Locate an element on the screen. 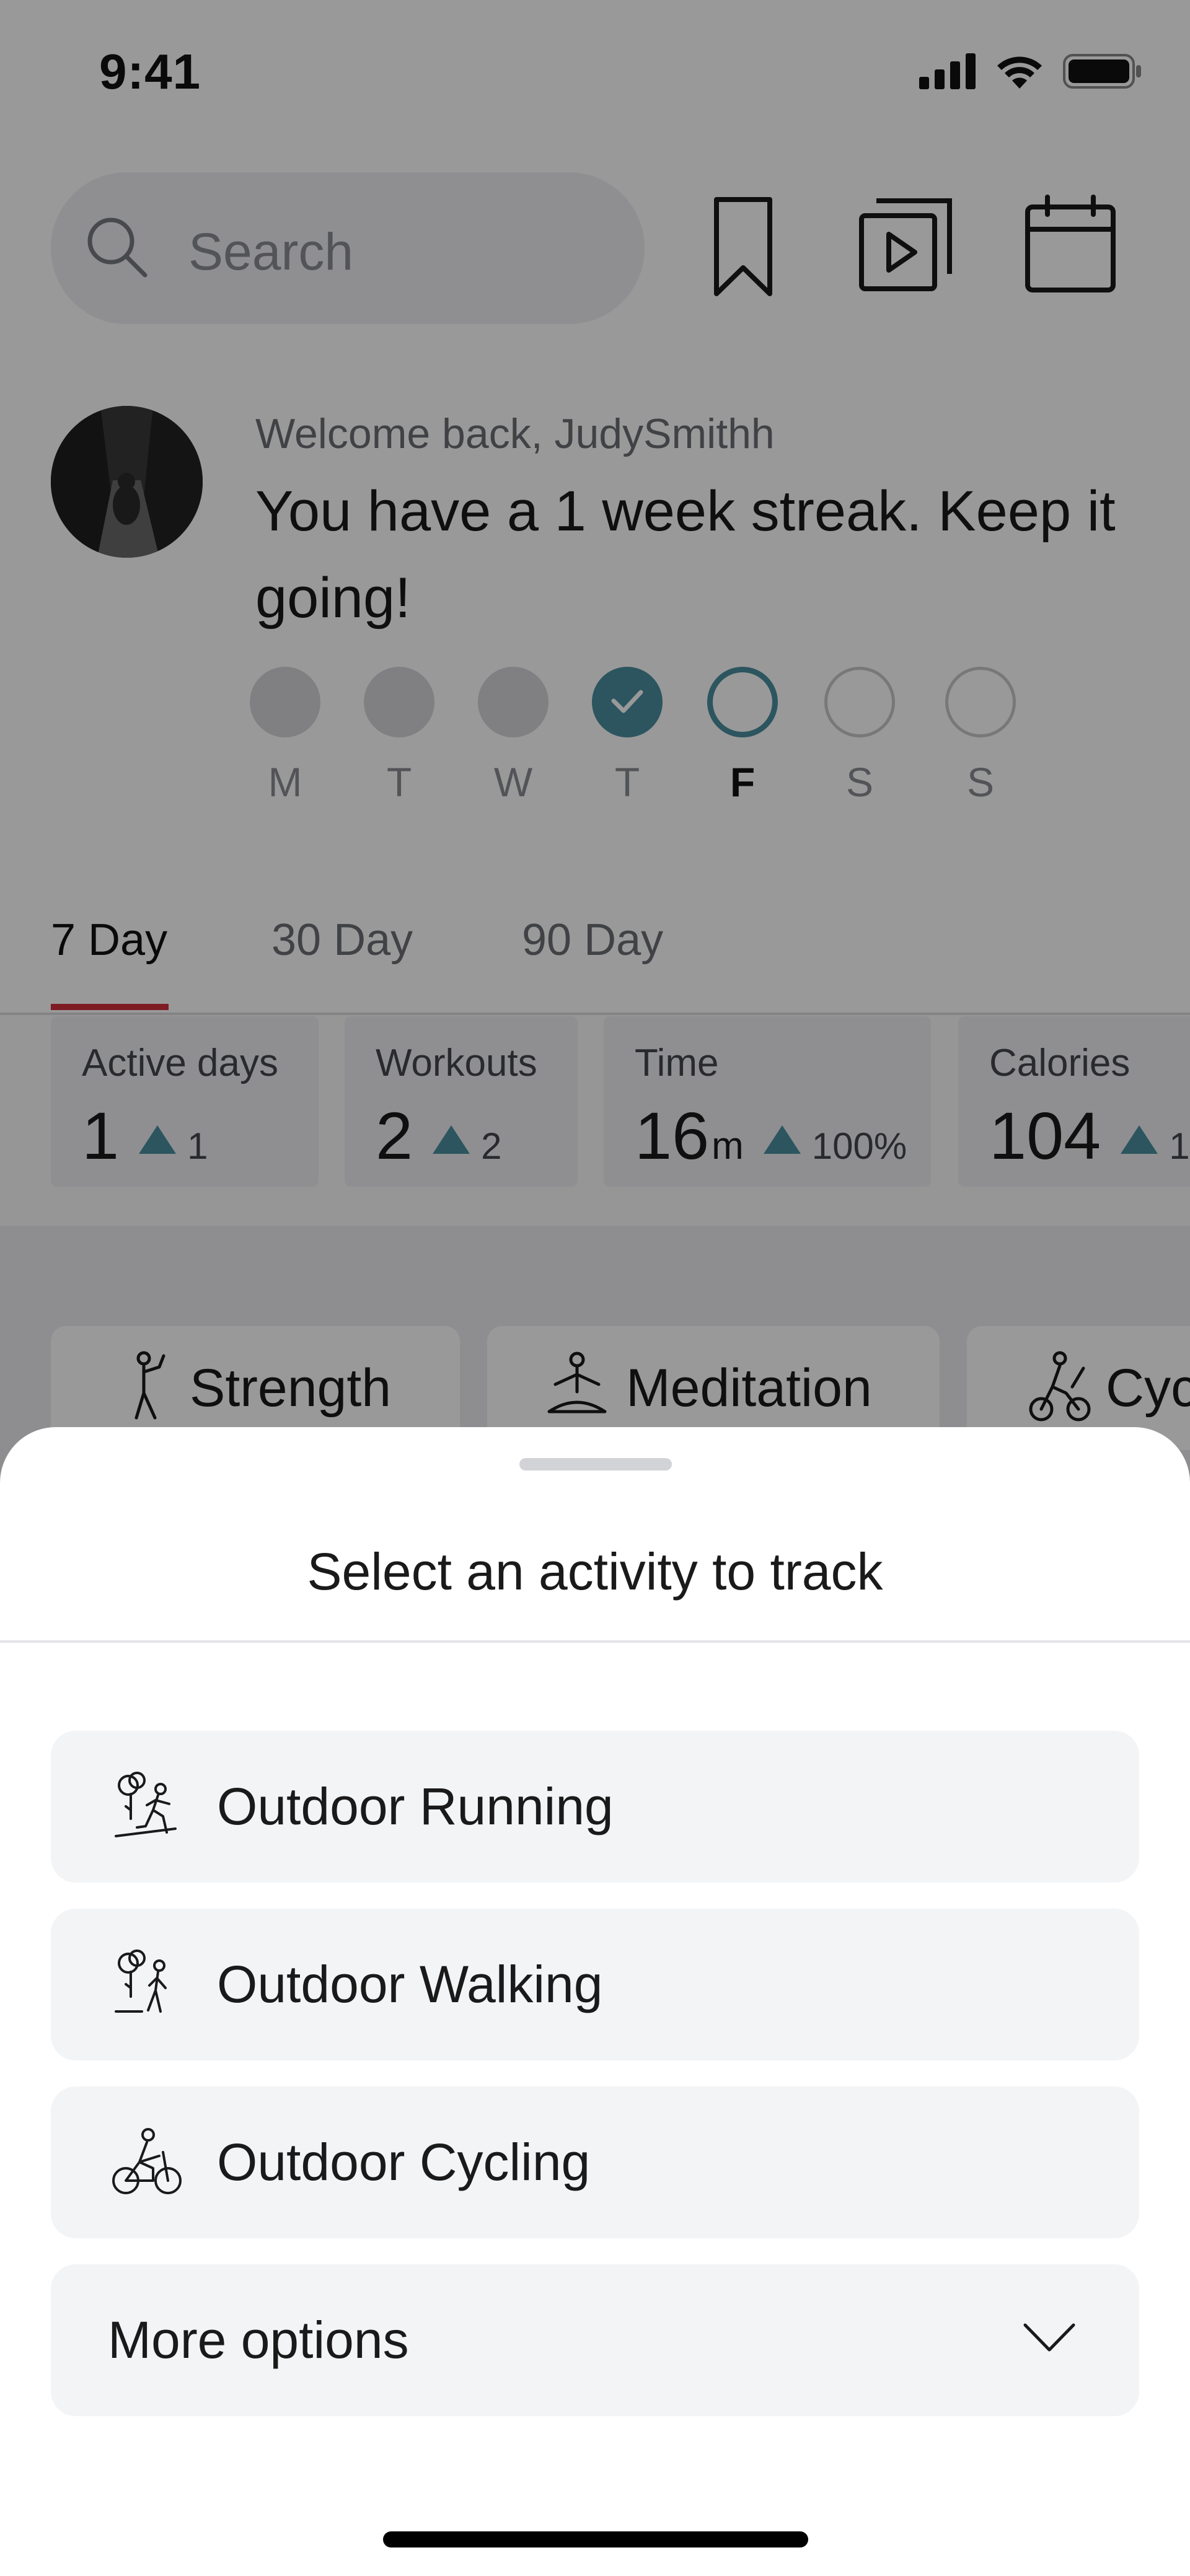 This screenshot has width=1190, height=2576. option-outdoor-running: Outdoor Running is located at coordinates (595, 1807).